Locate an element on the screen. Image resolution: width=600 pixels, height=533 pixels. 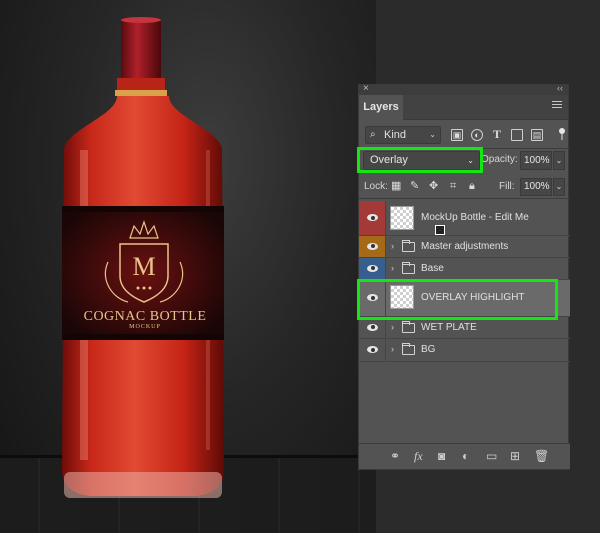
layer-group-row: › Master adjustments is located at coordinates (464, 247).